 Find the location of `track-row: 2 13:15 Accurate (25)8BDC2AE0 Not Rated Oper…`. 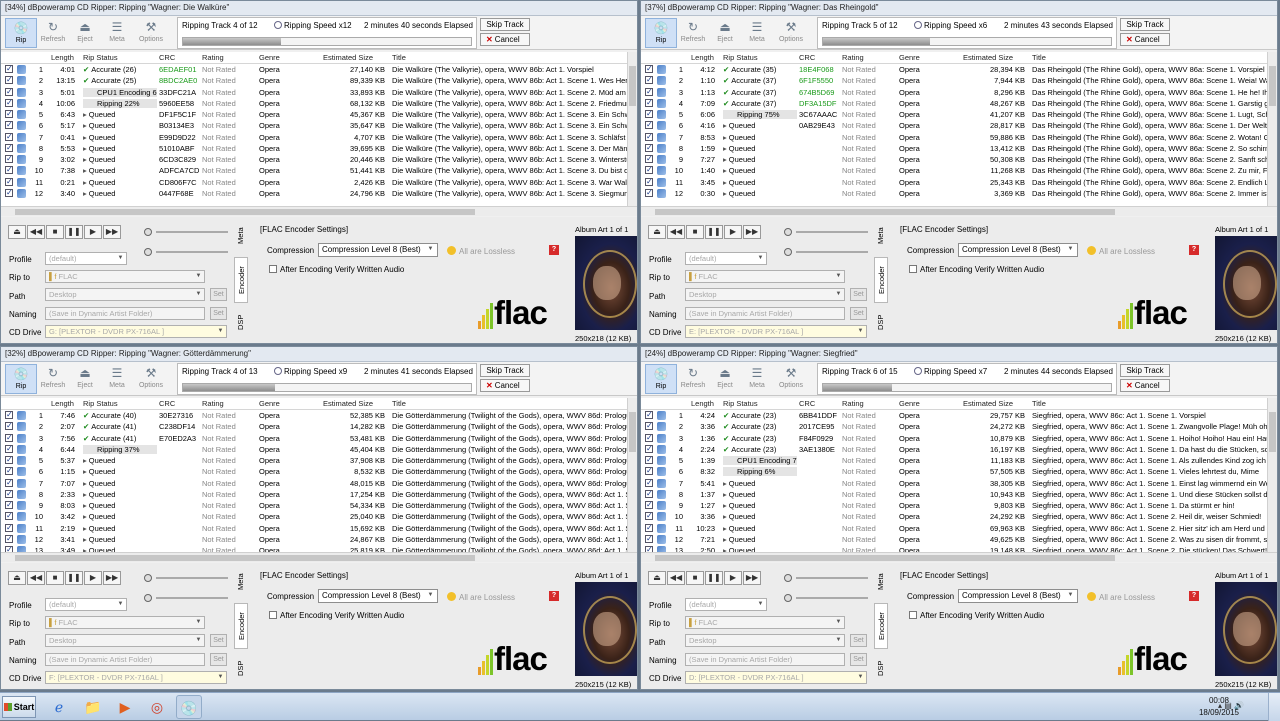

track-row: 2 13:15 Accurate (25)8BDC2AE0 Not Rated Oper… is located at coordinates (319, 80).